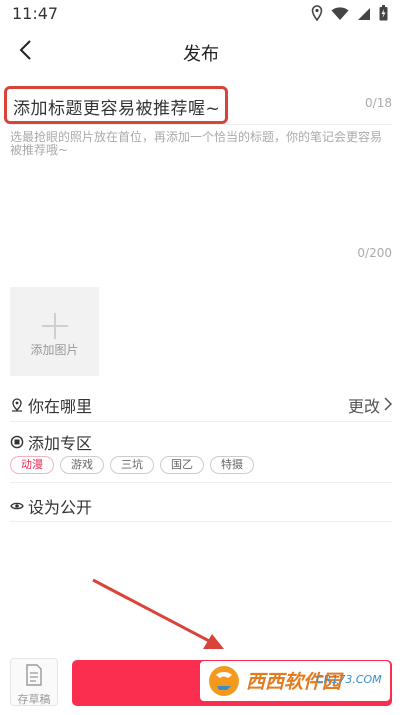 This screenshot has height=715, width=402. What do you see at coordinates (201, 14) in the screenshot?
I see `status-bar: 11:47` at bounding box center [201, 14].